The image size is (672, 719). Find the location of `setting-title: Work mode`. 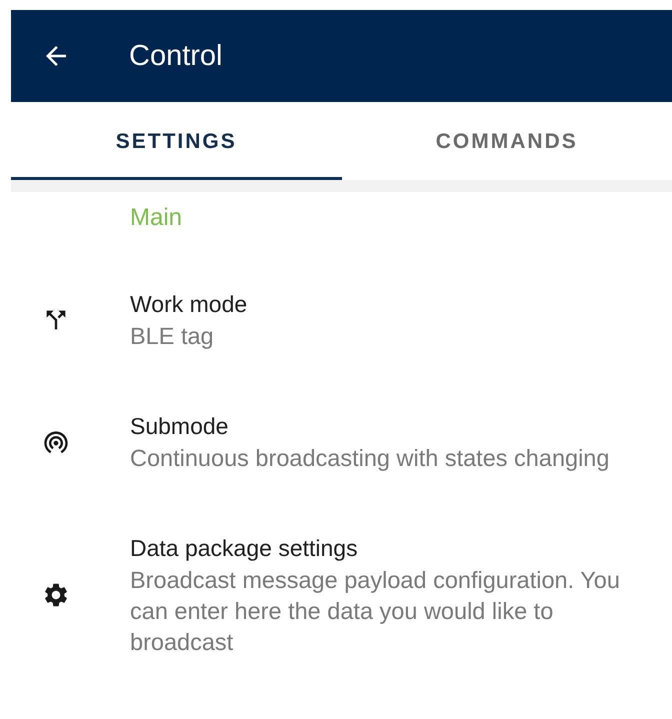

setting-title: Work mode is located at coordinates (386, 304).